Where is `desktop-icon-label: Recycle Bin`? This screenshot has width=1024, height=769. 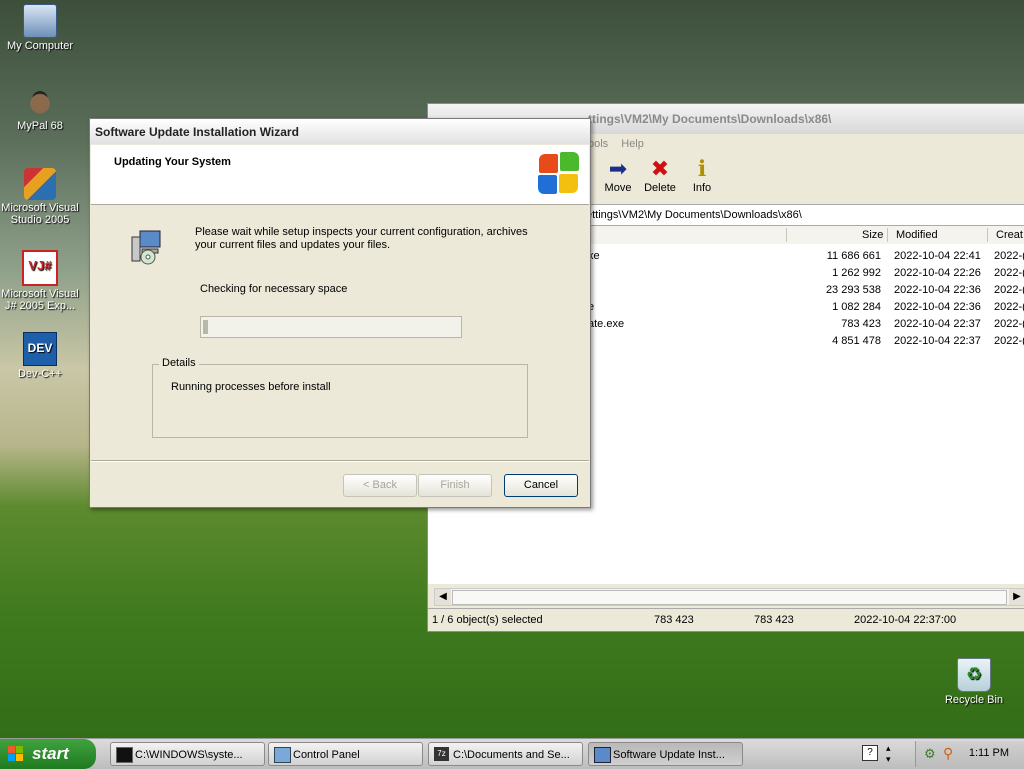
desktop-icon-label: Recycle Bin is located at coordinates (974, 700).